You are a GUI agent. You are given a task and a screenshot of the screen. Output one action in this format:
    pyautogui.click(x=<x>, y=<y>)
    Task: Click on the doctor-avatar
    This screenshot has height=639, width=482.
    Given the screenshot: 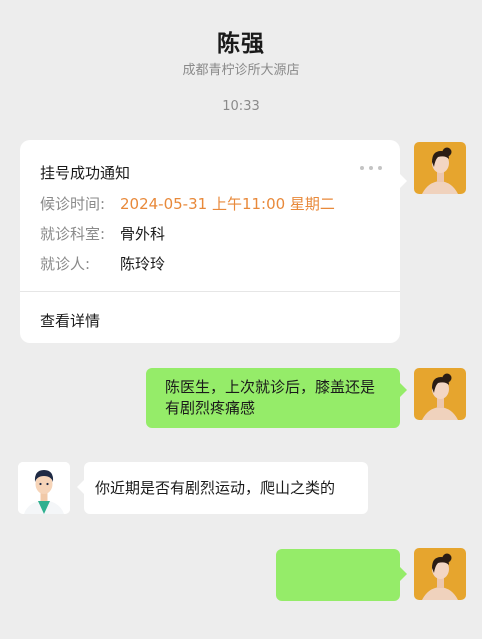 What is the action you would take?
    pyautogui.click(x=44, y=488)
    